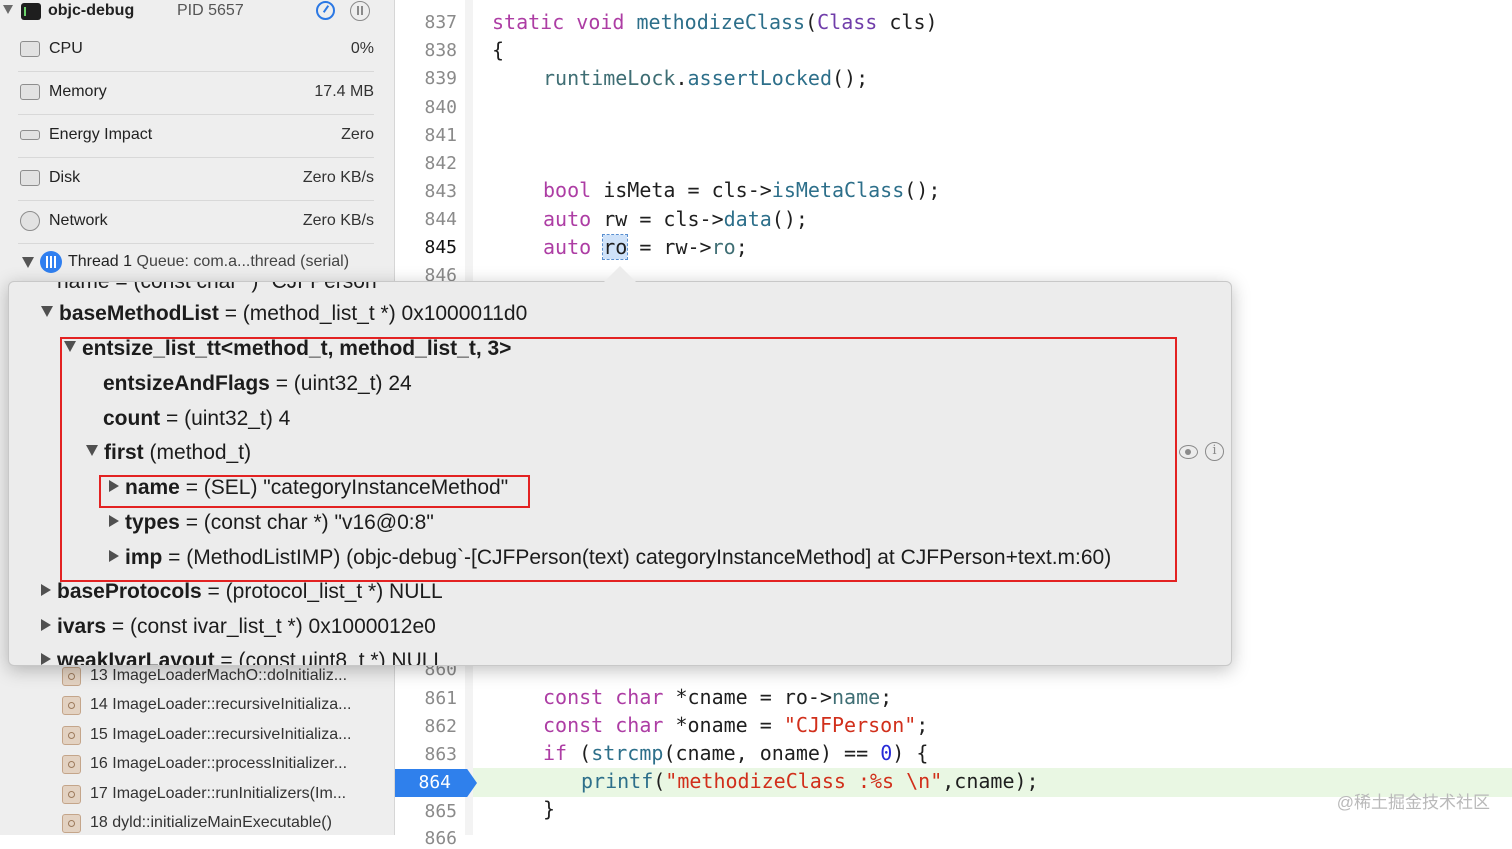  What do you see at coordinates (1188, 452) in the screenshot?
I see `quick-look-eye-icon` at bounding box center [1188, 452].